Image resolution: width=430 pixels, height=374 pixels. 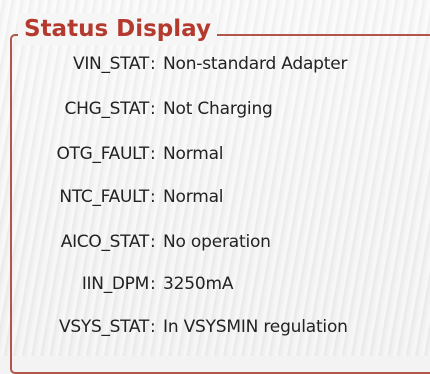 I want to click on vin-stat-value: Non-standard Adapter, so click(x=255, y=64).